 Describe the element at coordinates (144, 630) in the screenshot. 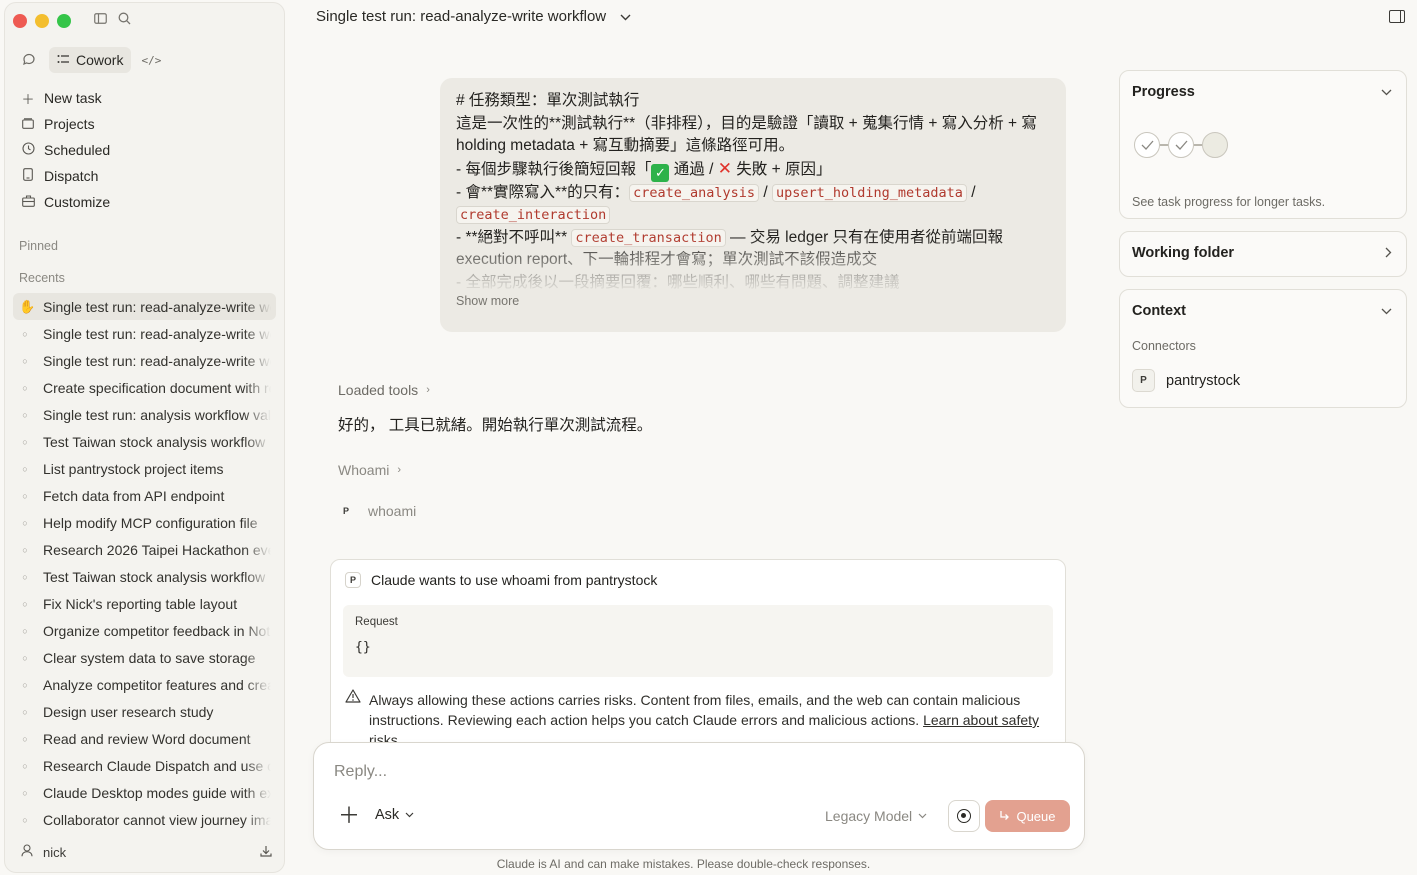

I see `list-item: ○ Organize competitor feedback in Notion` at that location.